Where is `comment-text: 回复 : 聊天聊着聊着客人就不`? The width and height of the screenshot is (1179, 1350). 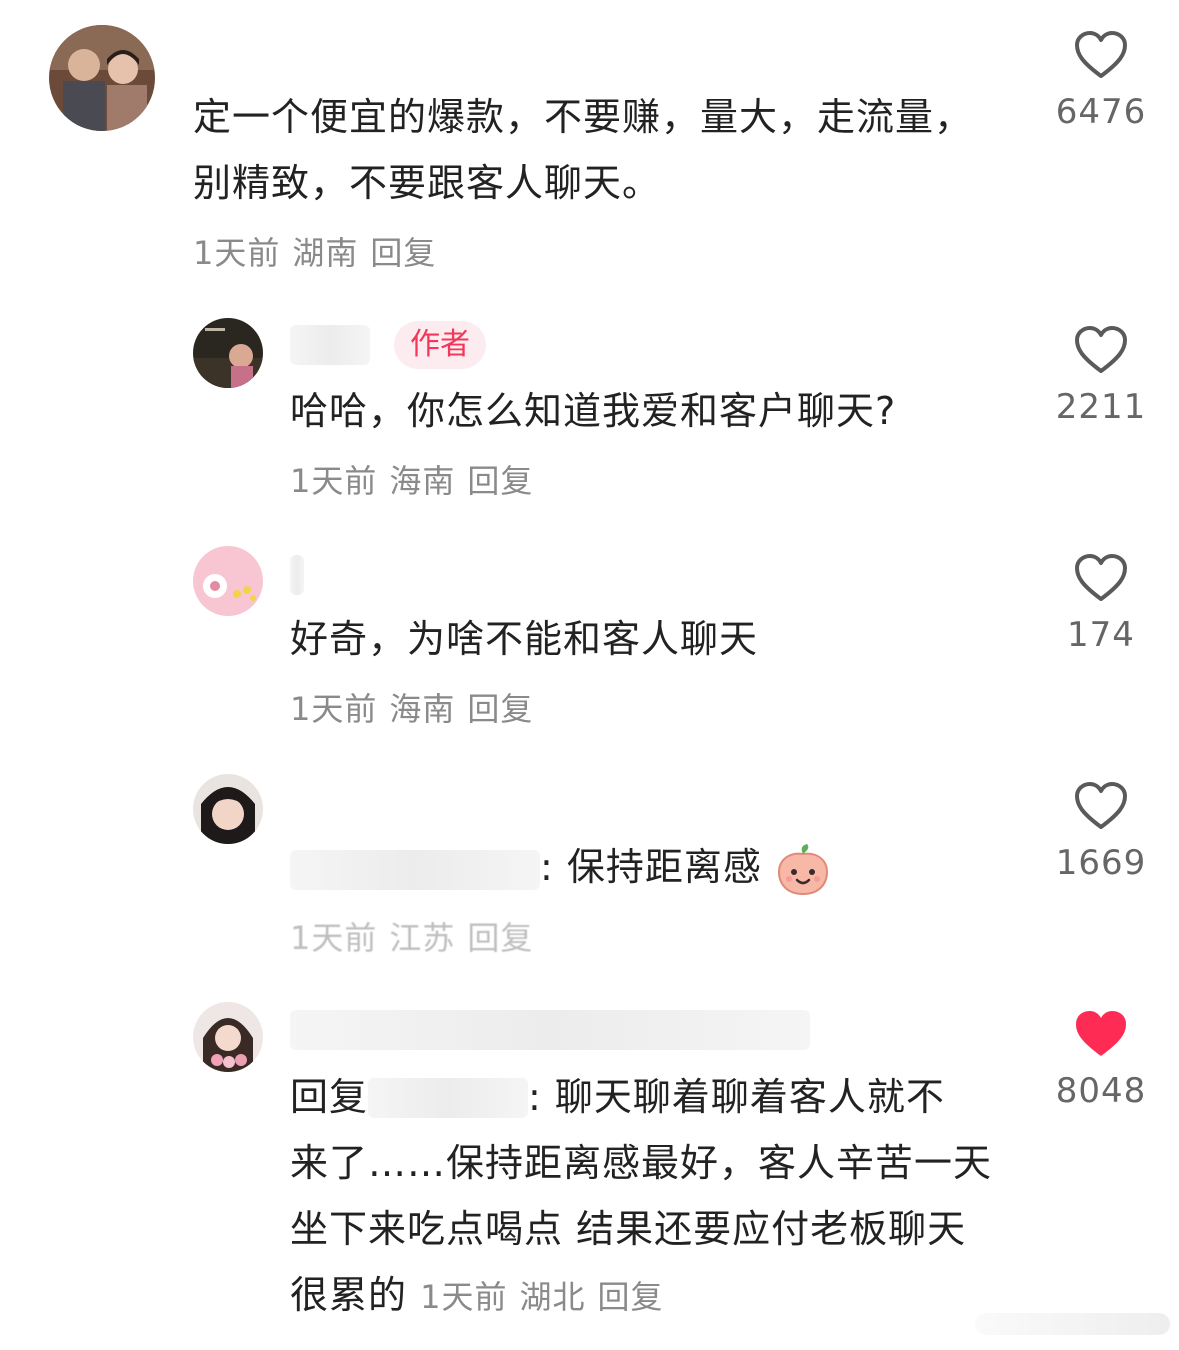
comment-text: 回复 : 聊天聊着聊着客人就不 is located at coordinates (650, 1097).